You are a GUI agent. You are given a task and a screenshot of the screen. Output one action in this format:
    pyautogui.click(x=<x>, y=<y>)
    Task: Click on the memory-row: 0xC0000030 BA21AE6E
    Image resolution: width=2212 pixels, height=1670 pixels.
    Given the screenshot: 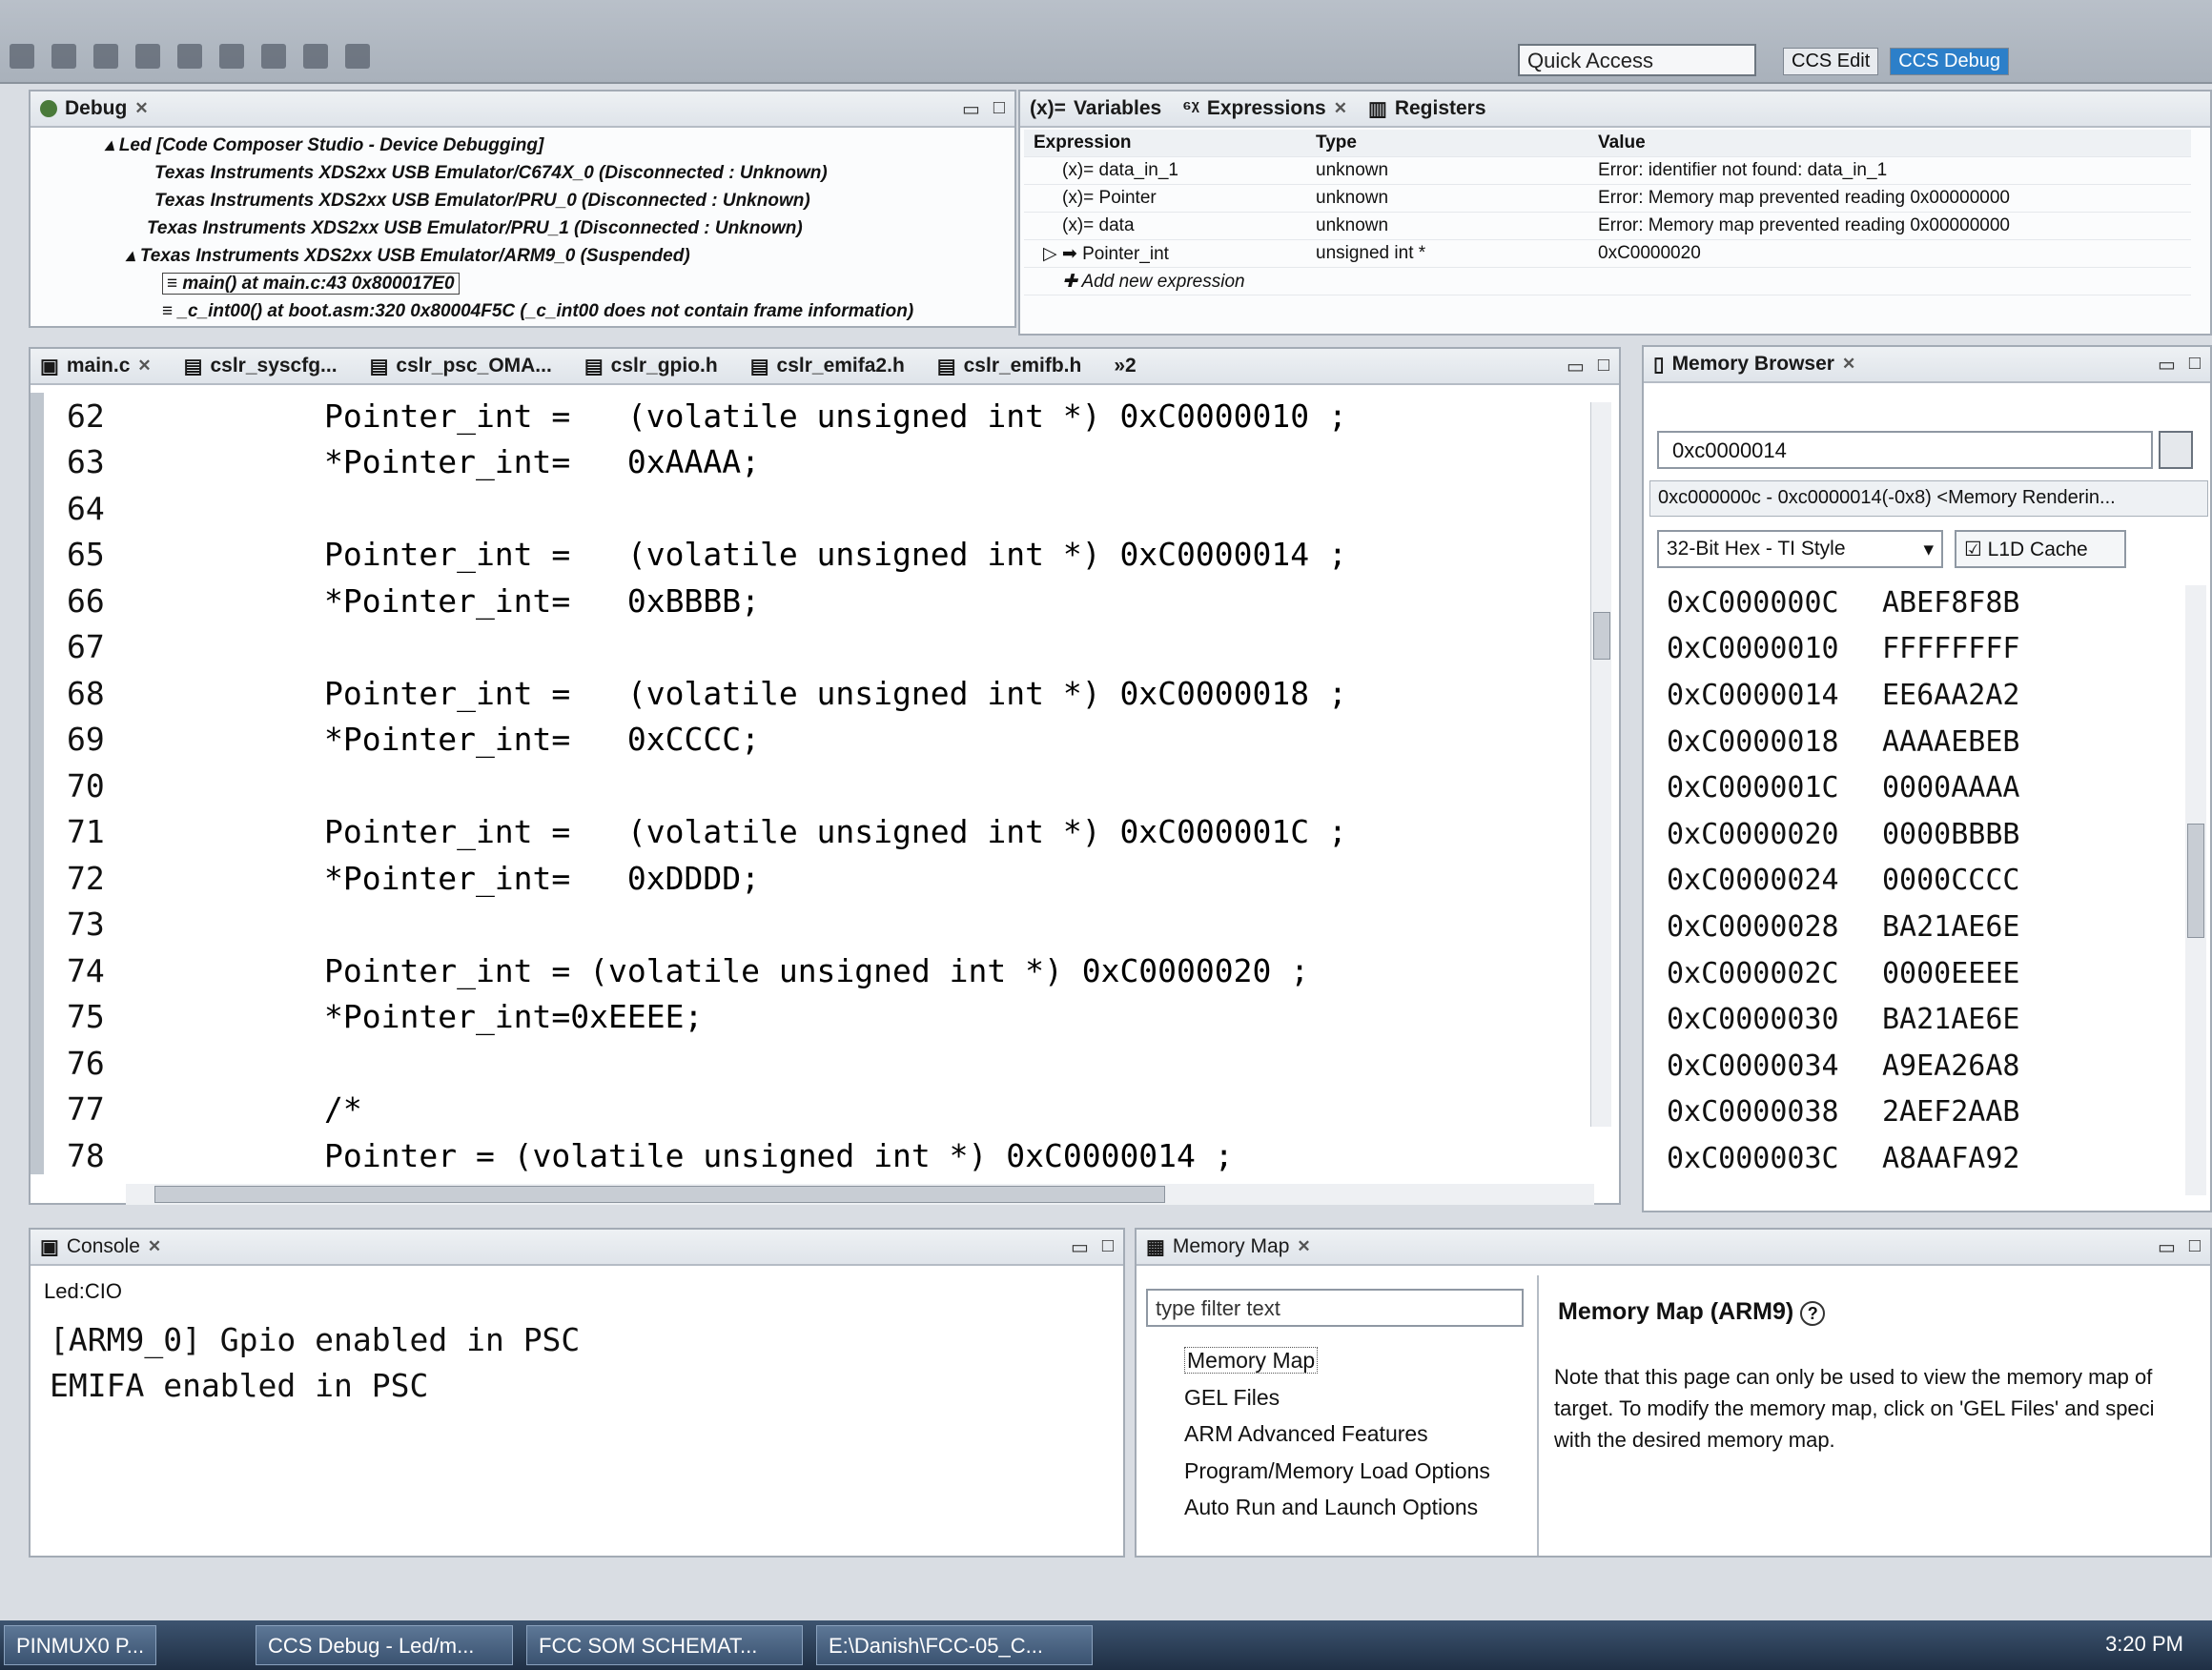 What is the action you would take?
    pyautogui.click(x=1843, y=1019)
    